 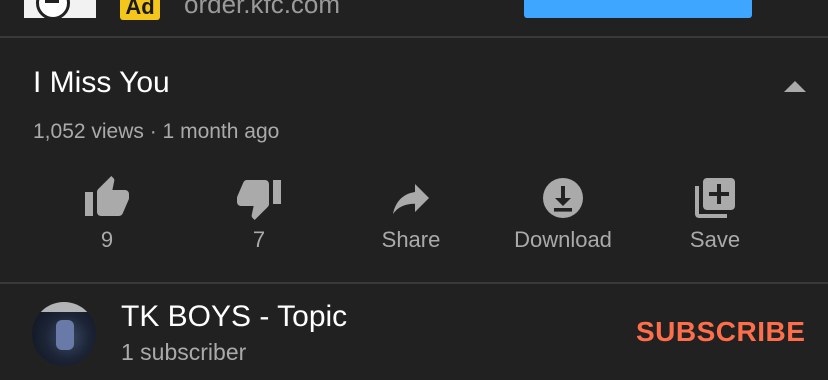 I want to click on video-title: I Miss You, so click(x=101, y=82).